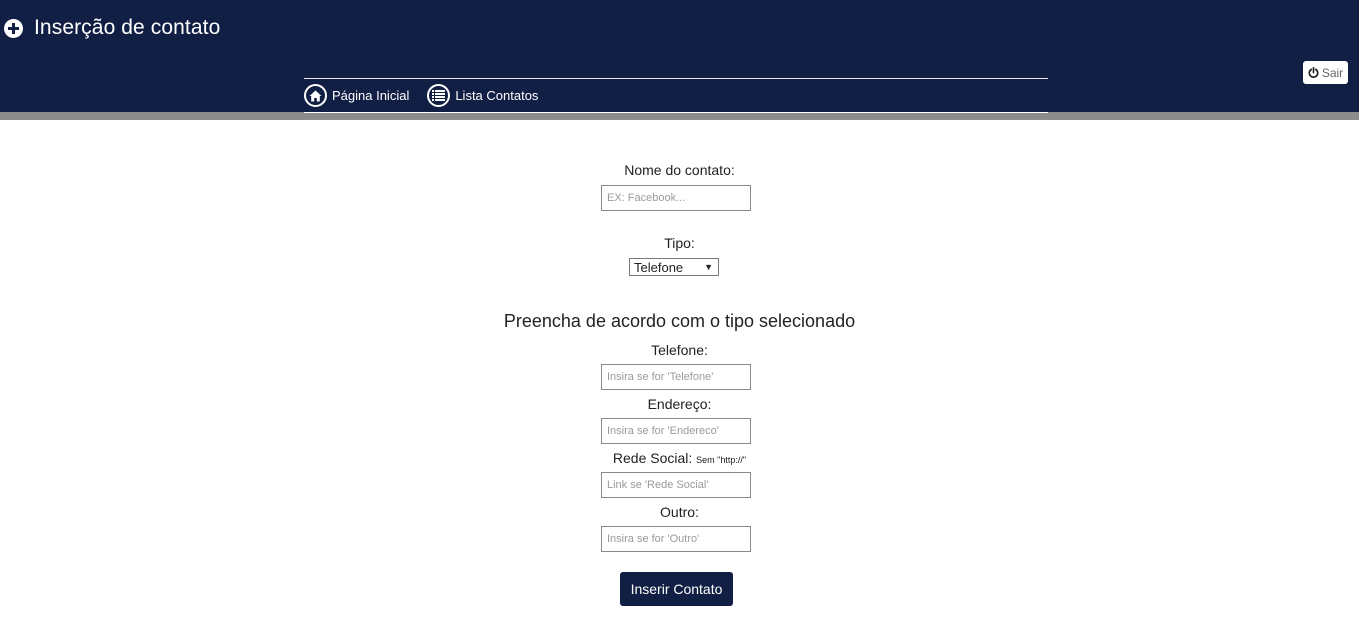 The width and height of the screenshot is (1359, 631). I want to click on nav-divider-bottom, so click(676, 112).